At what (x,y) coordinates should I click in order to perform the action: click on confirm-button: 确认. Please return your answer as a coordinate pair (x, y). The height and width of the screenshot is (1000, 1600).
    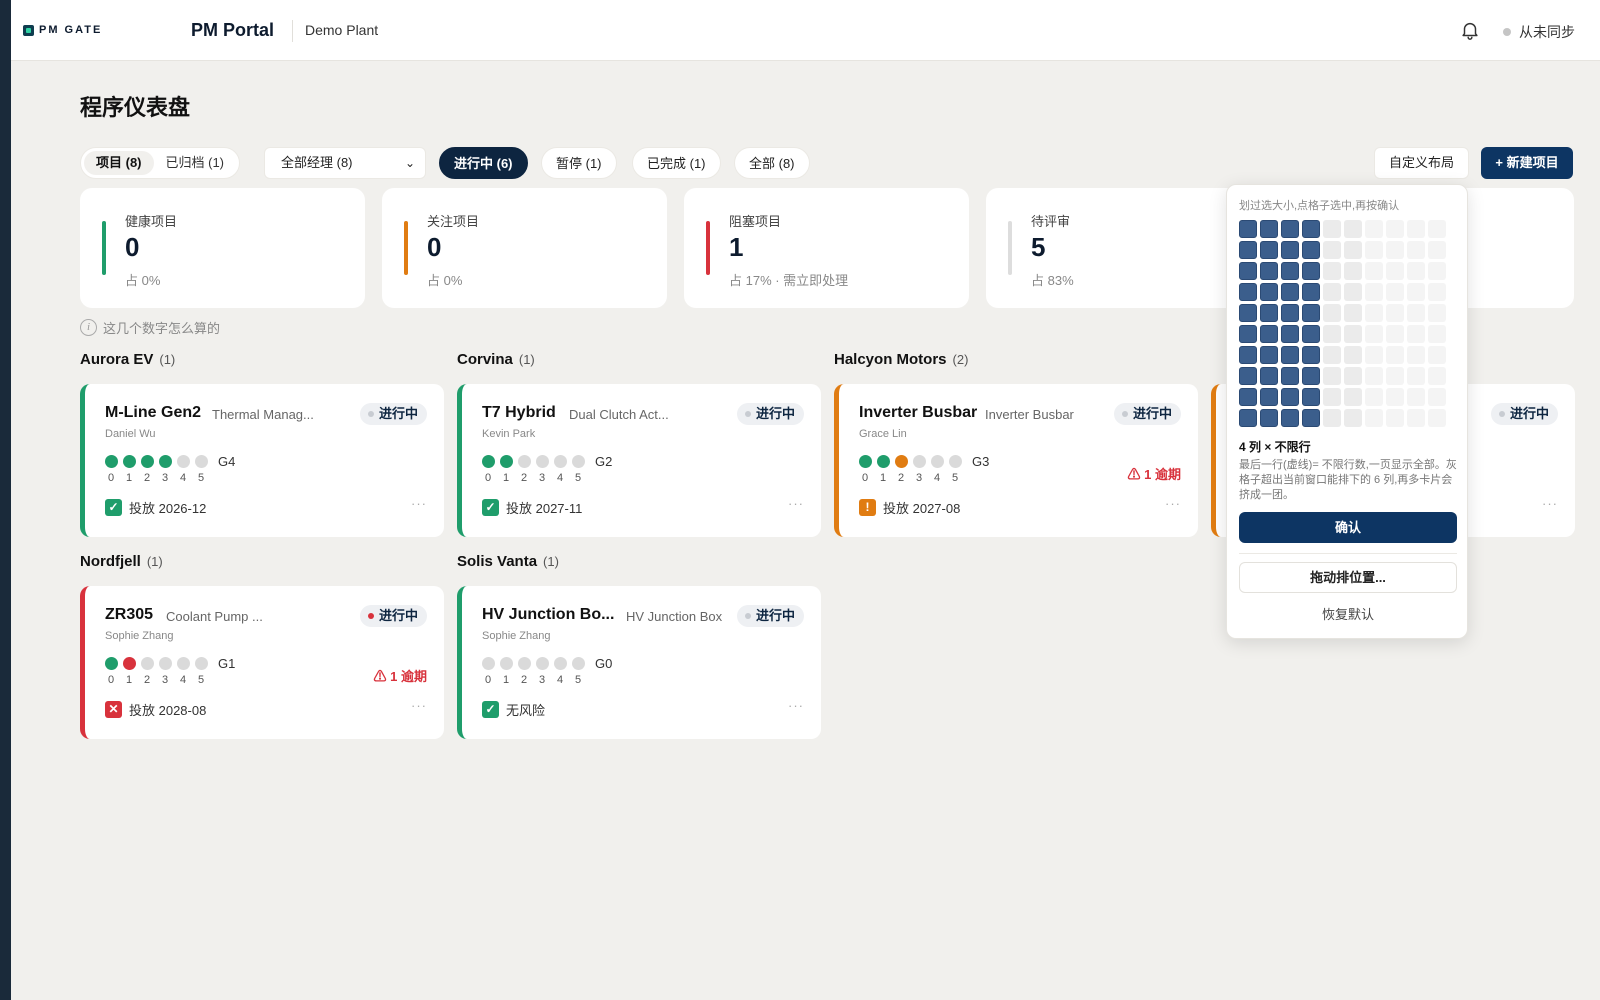
    Looking at the image, I should click on (1348, 527).